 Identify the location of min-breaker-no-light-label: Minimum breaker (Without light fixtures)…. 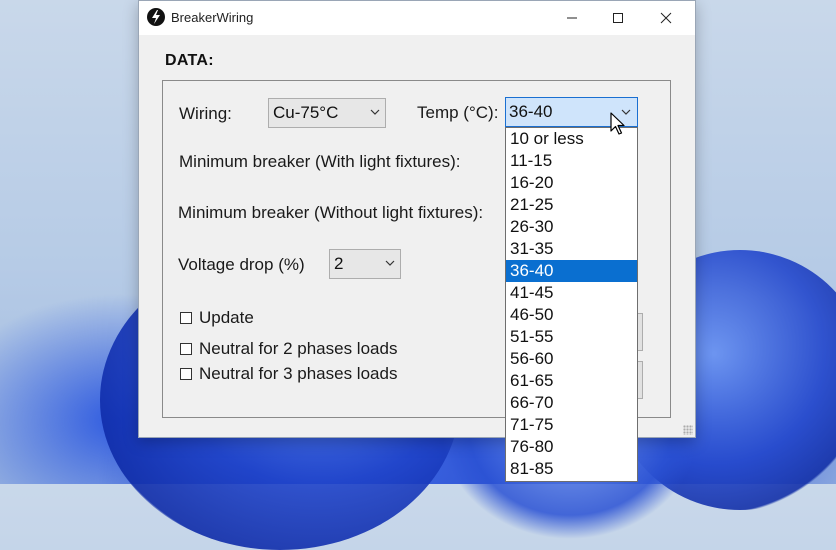
(331, 212).